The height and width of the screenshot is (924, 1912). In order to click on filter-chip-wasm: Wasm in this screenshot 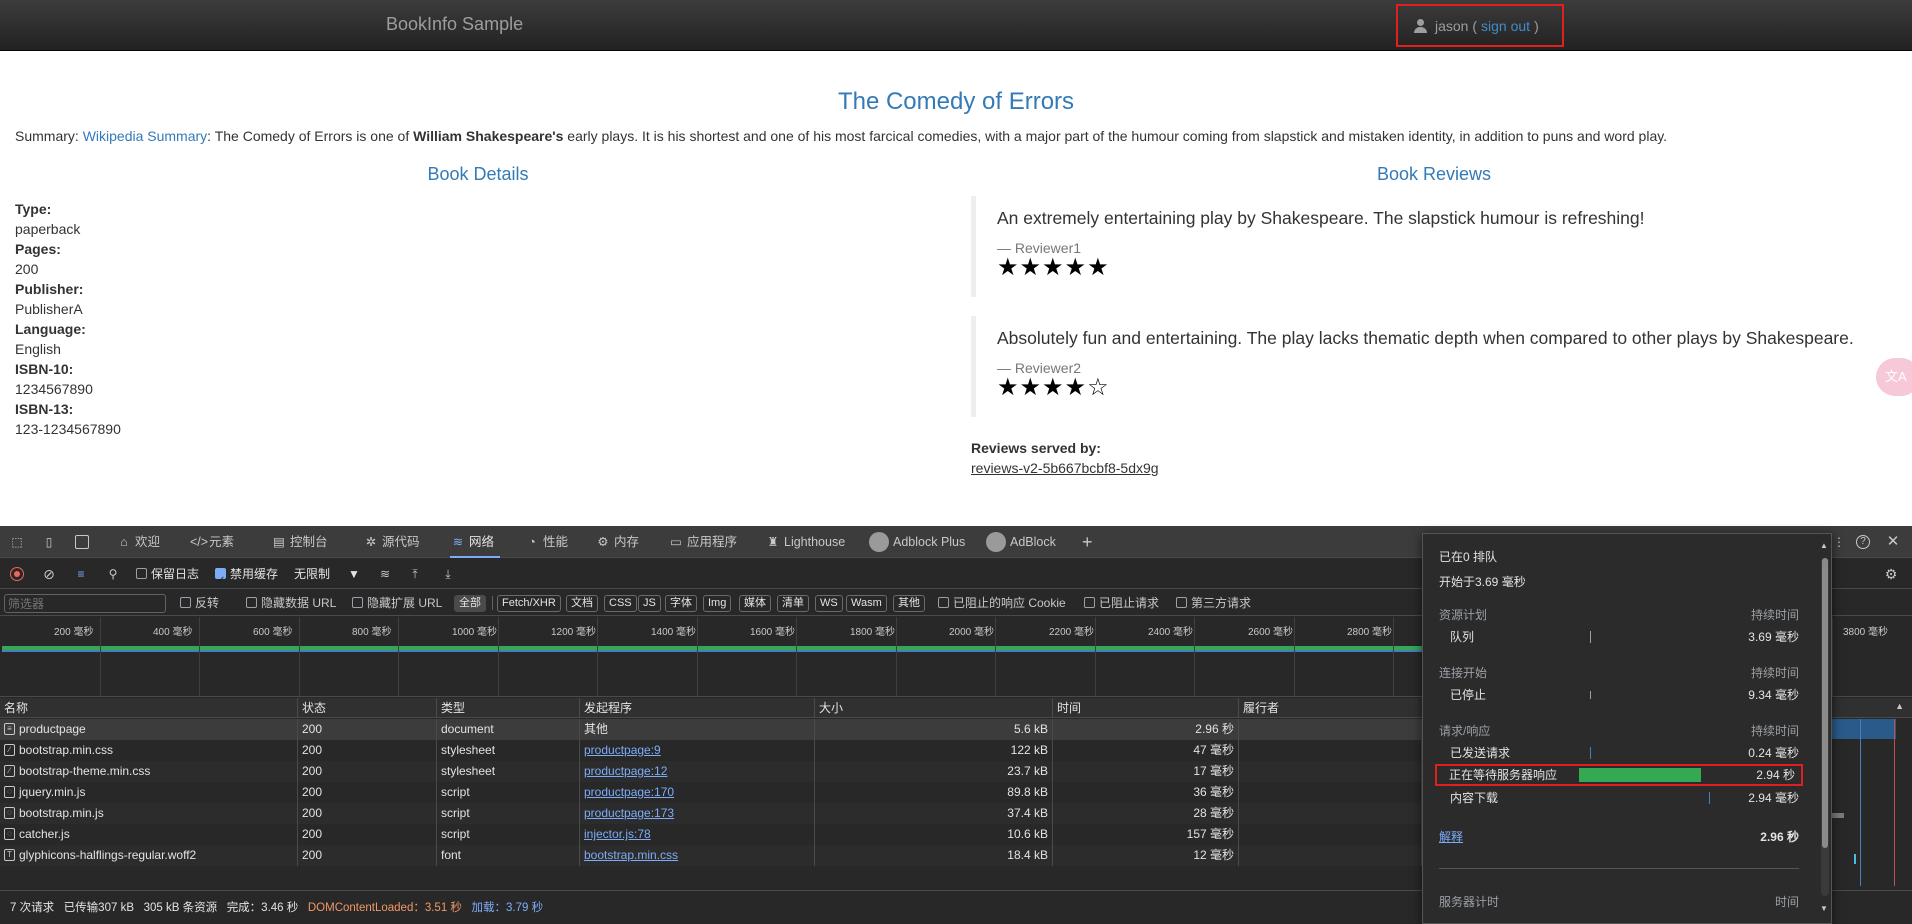, I will do `click(866, 603)`.